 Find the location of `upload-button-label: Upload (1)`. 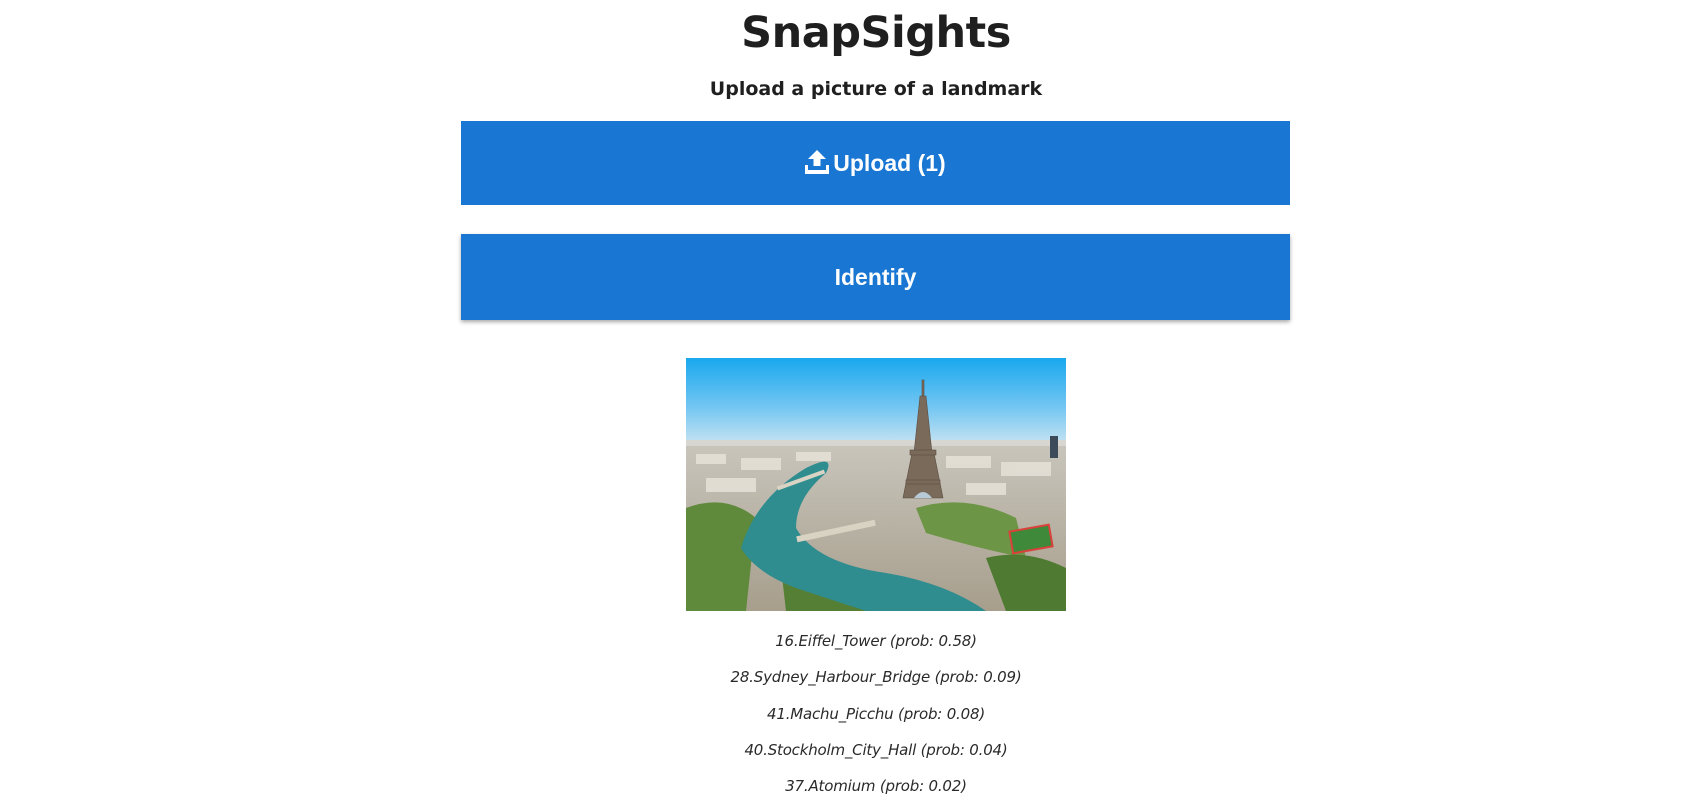

upload-button-label: Upload (1) is located at coordinates (889, 162).